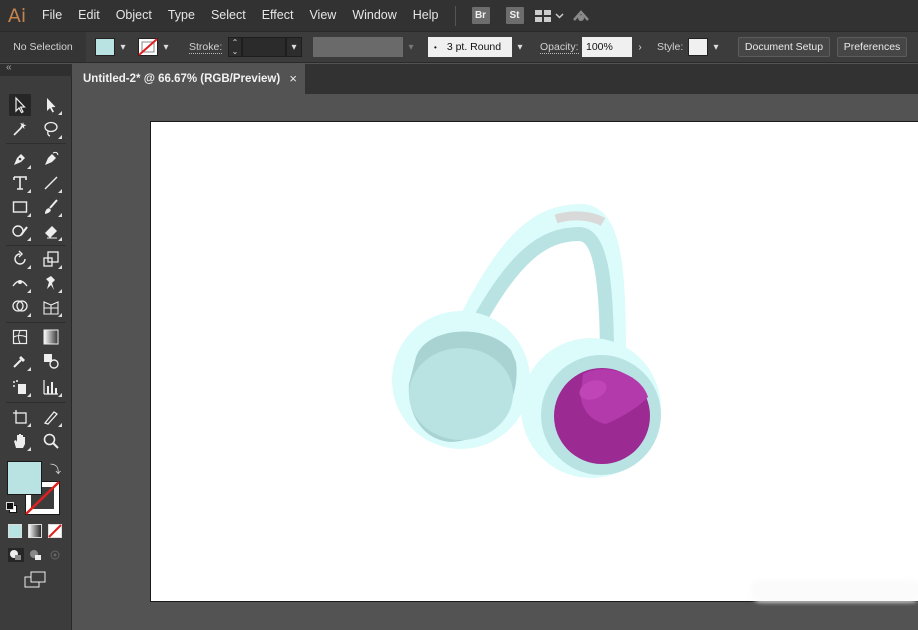 The height and width of the screenshot is (630, 918). I want to click on document-setup-button: Document Setup, so click(784, 47).